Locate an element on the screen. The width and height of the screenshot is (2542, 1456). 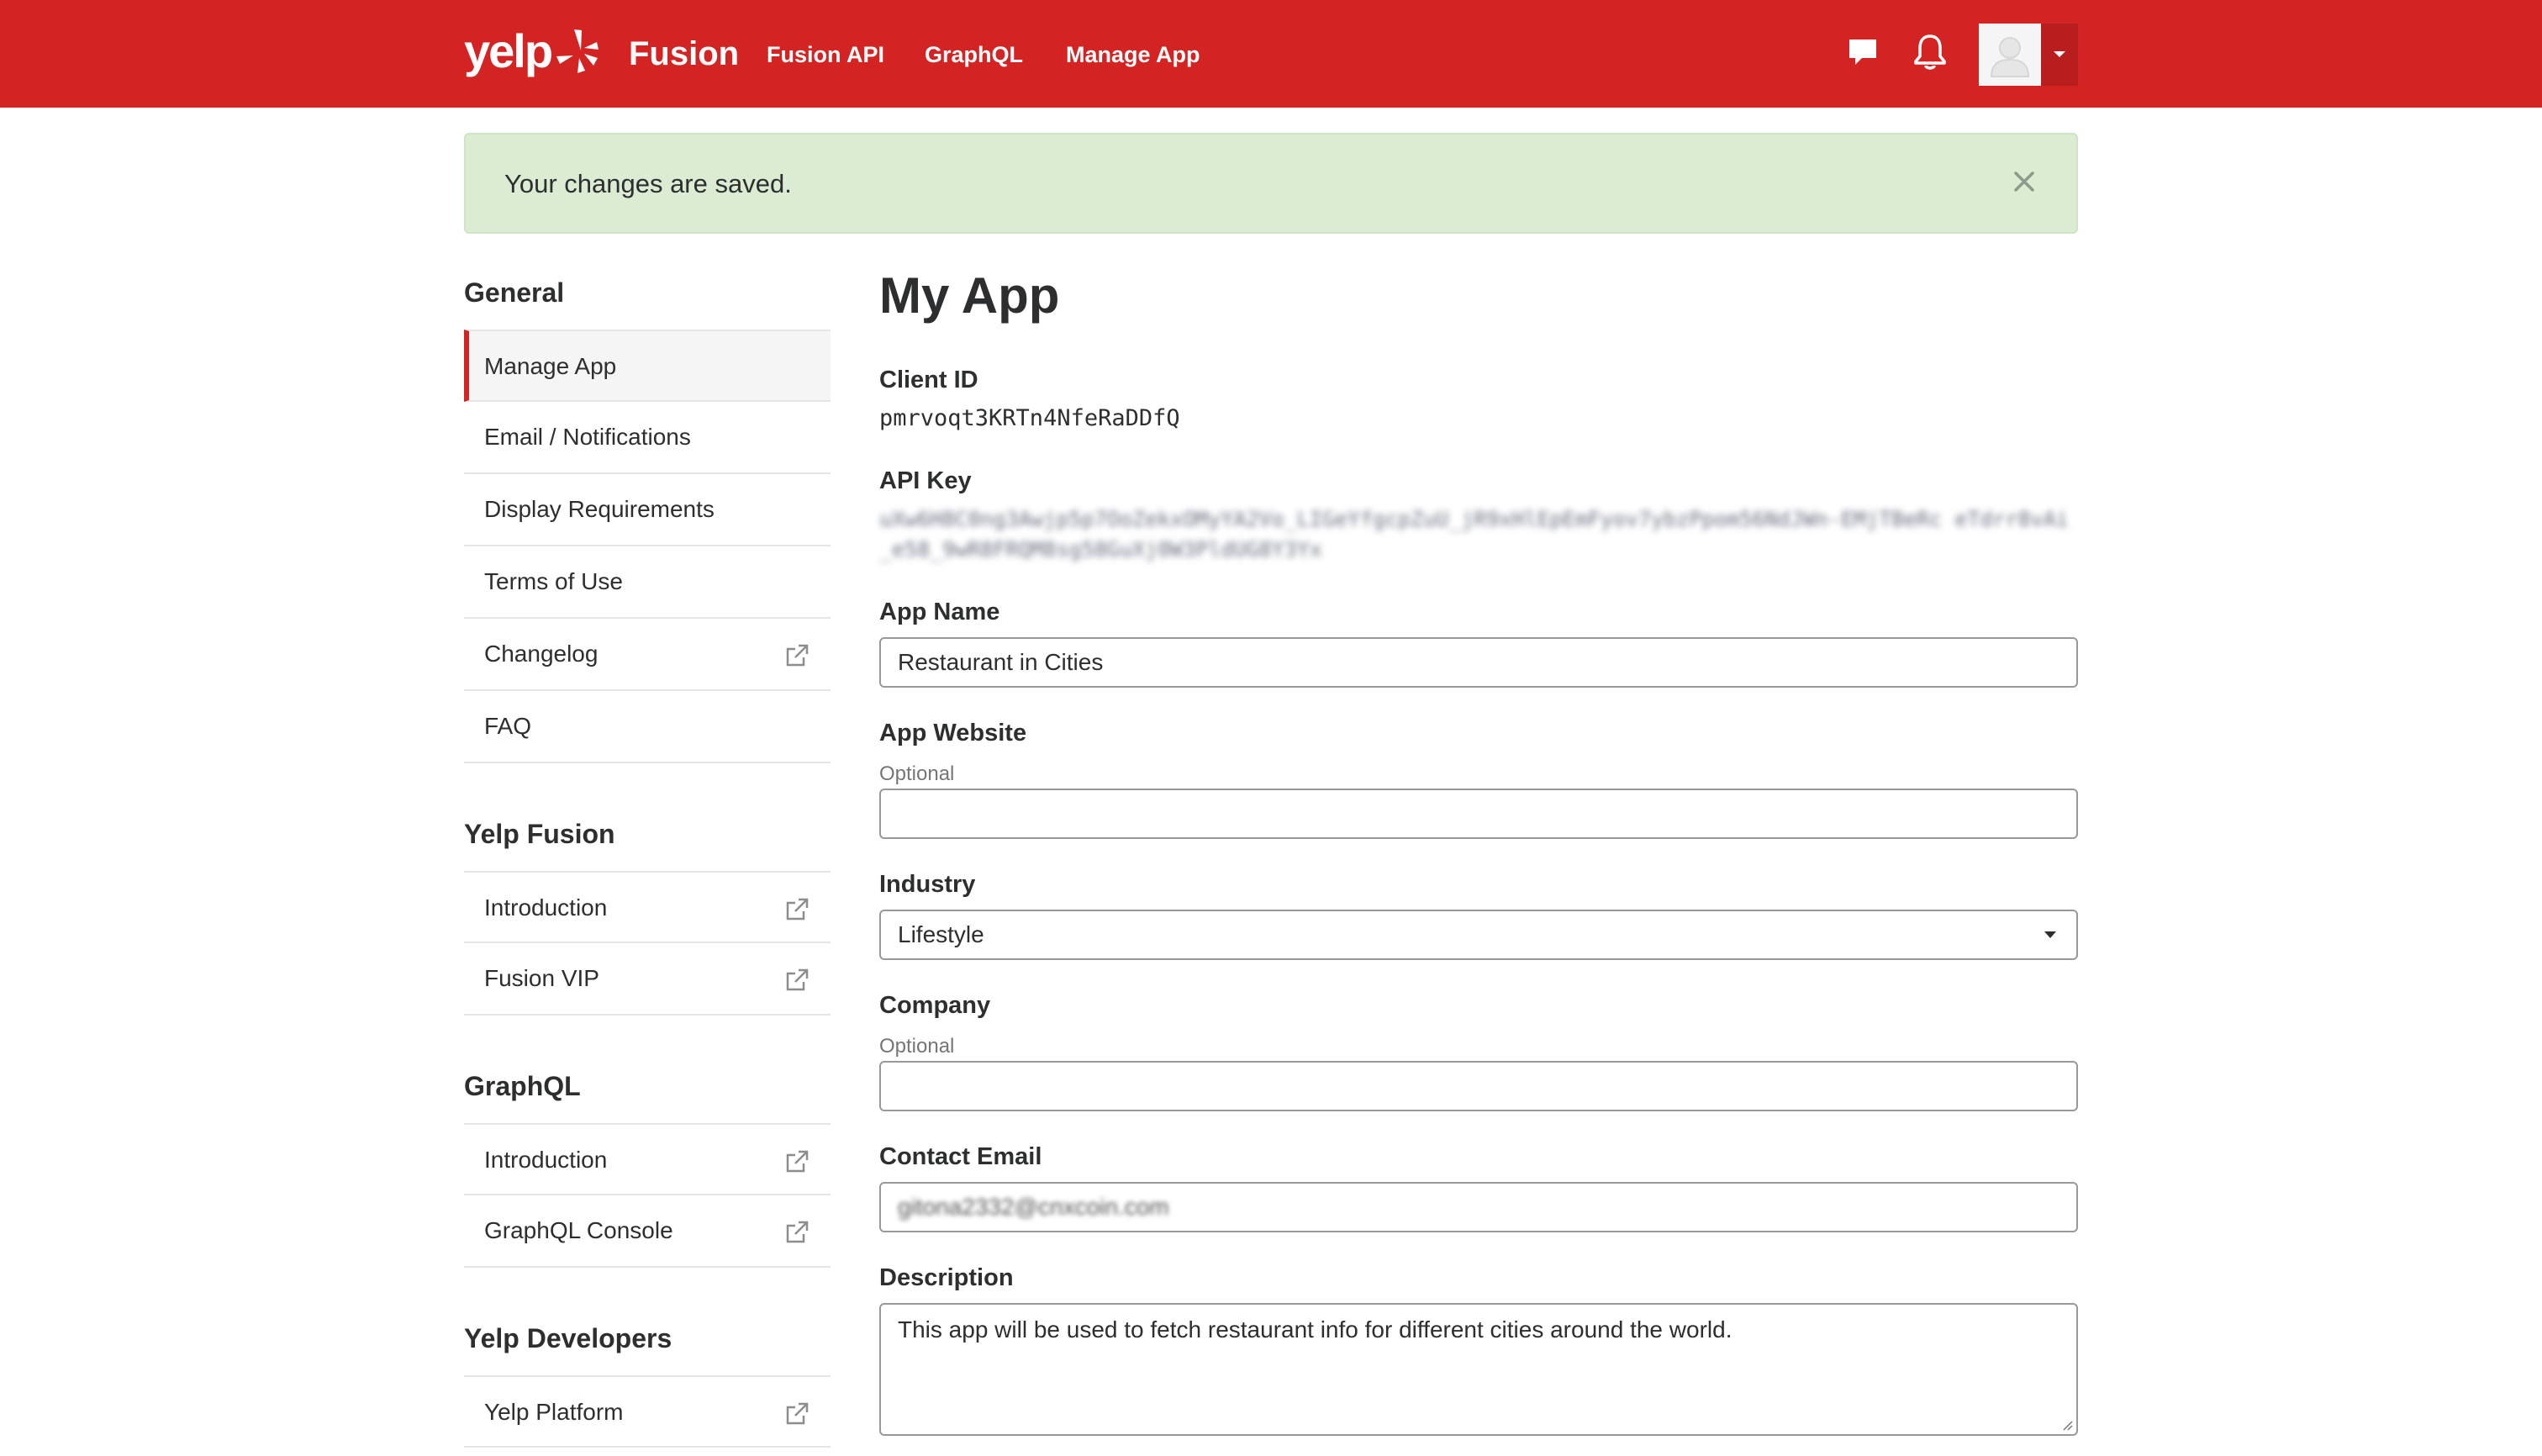
yelp-logo: yelp is located at coordinates (531, 53).